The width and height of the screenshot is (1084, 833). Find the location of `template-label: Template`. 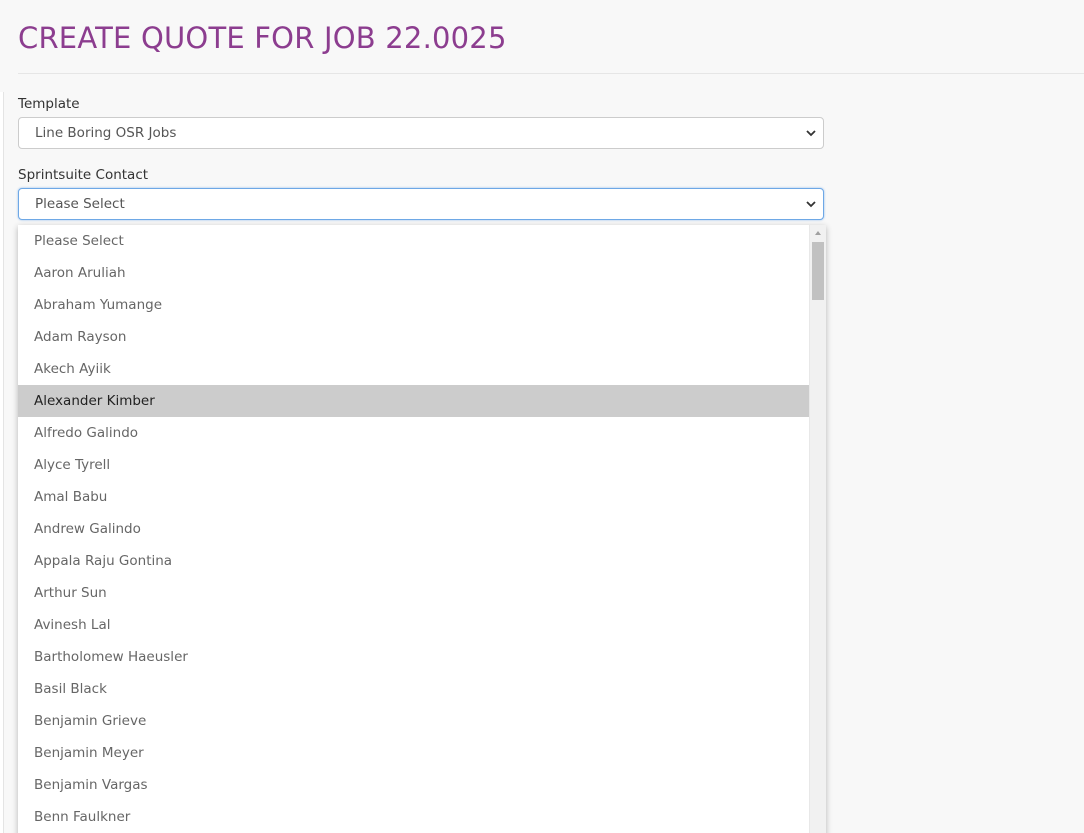

template-label: Template is located at coordinates (49, 104).